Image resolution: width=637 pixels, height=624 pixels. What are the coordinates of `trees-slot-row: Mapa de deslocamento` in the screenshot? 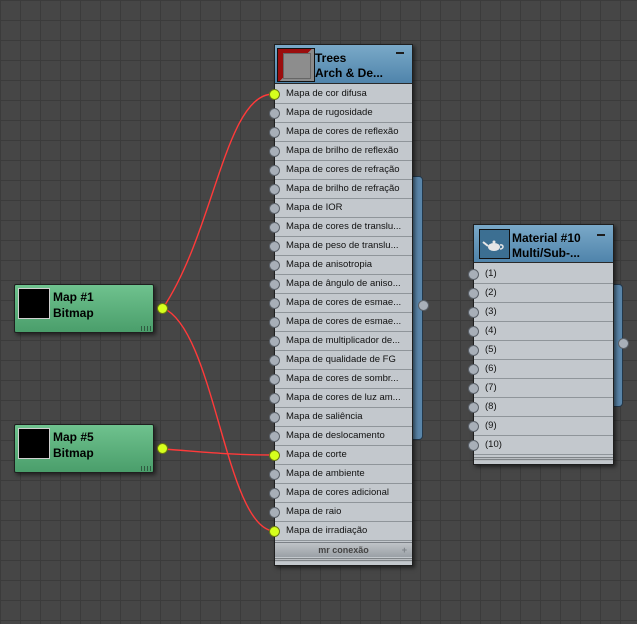 It's located at (340, 436).